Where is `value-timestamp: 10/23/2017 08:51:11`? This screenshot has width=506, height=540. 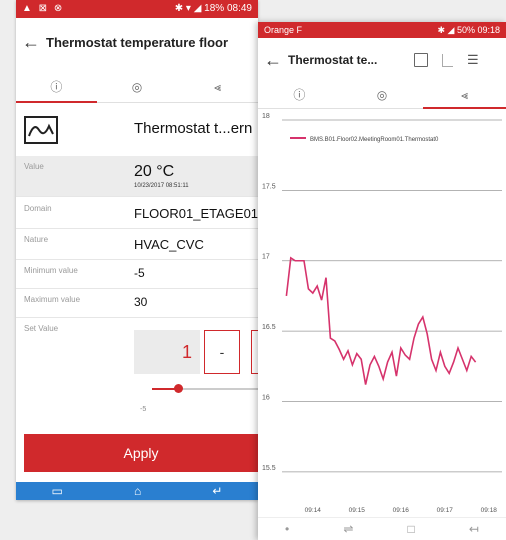 value-timestamp: 10/23/2017 08:51:11 is located at coordinates (161, 186).